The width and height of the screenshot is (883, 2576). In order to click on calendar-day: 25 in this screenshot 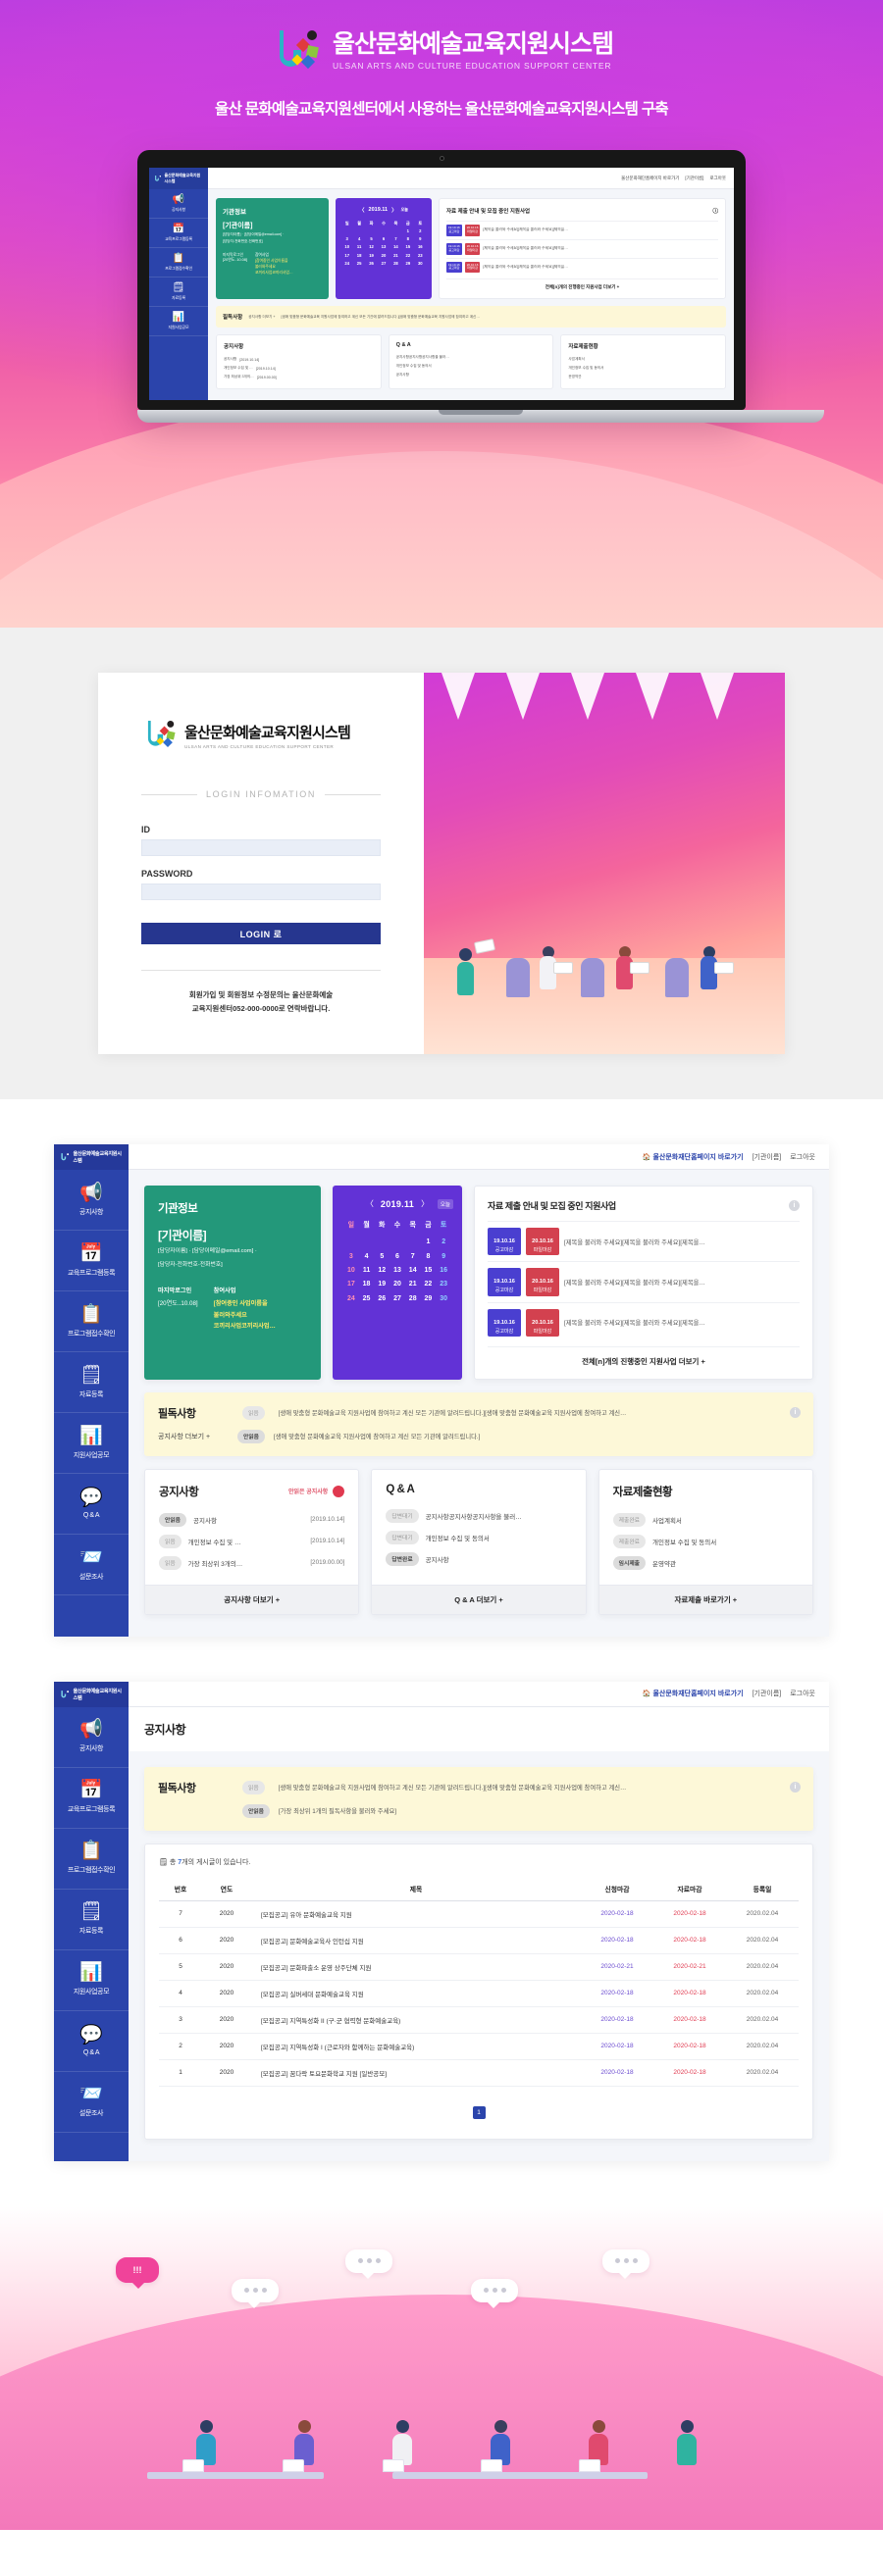, I will do `click(367, 1299)`.